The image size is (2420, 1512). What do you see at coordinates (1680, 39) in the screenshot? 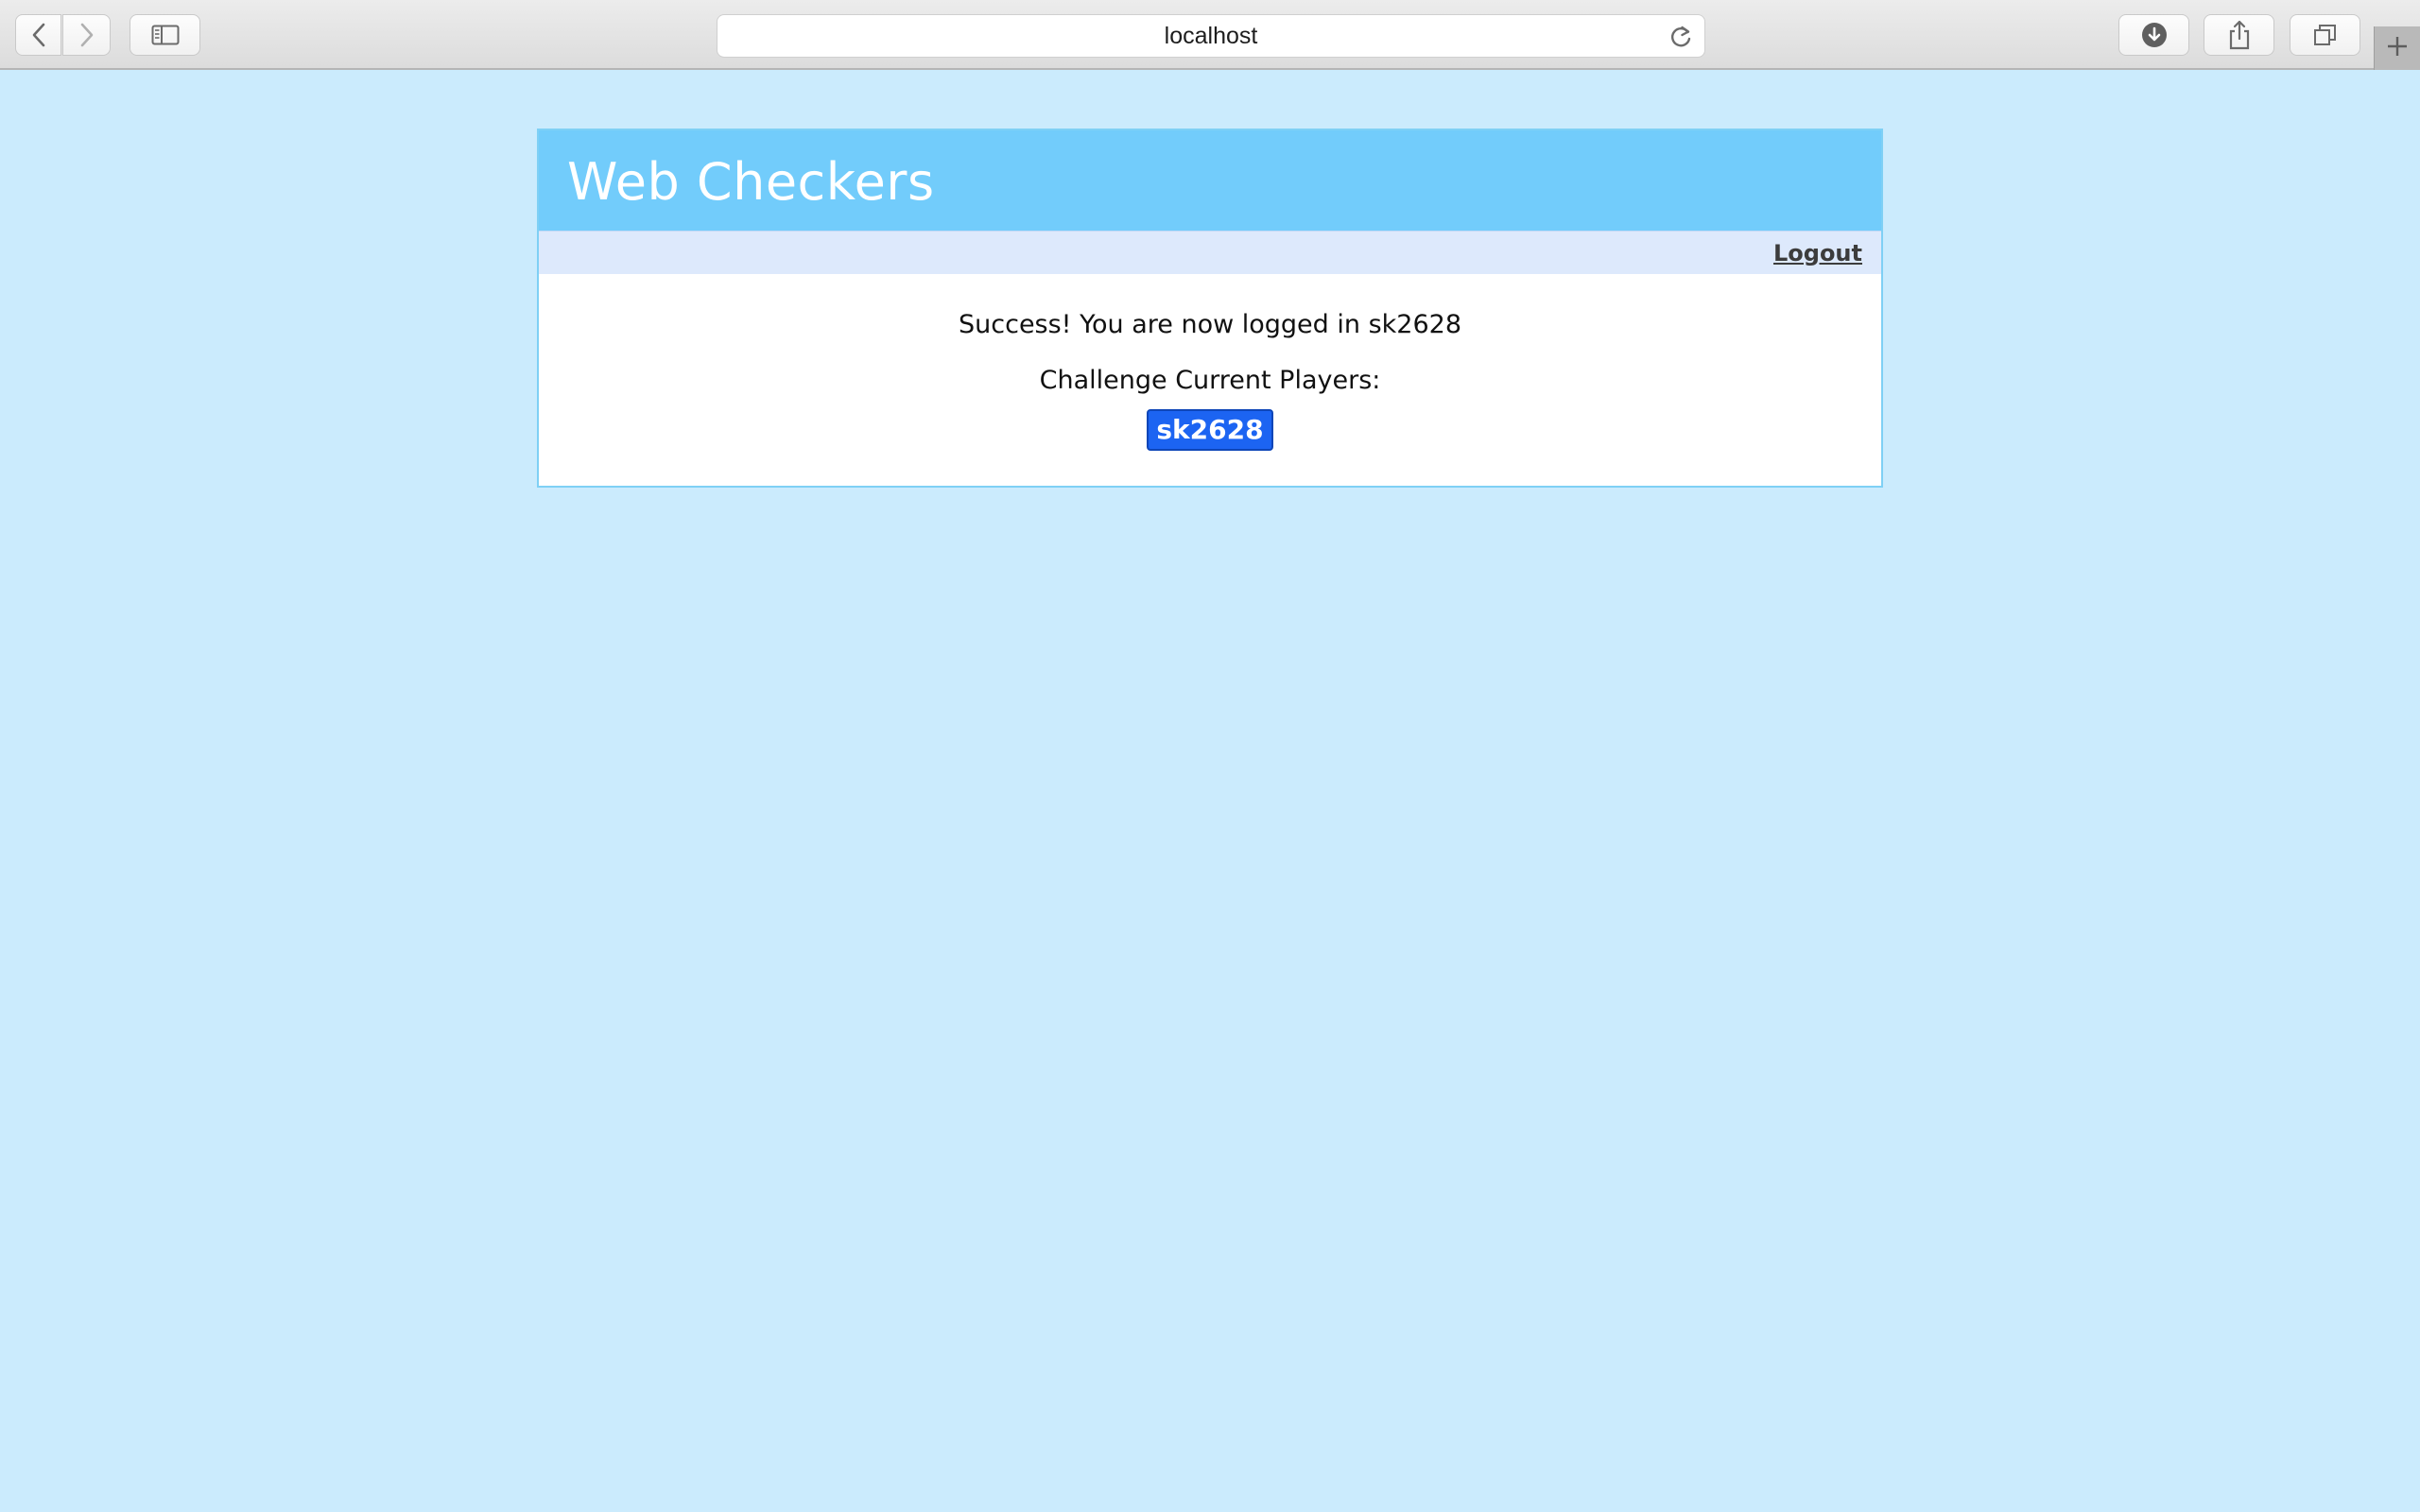
I see `reload-icon` at bounding box center [1680, 39].